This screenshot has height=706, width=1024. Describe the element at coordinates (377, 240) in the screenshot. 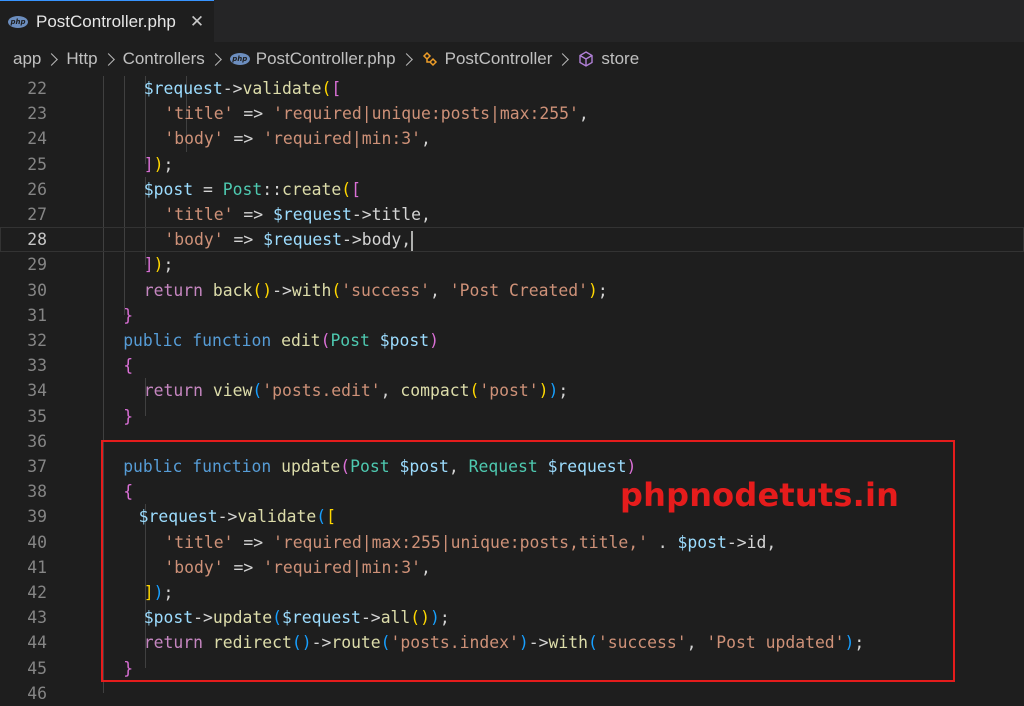

I see `code-token: ->body,` at that location.